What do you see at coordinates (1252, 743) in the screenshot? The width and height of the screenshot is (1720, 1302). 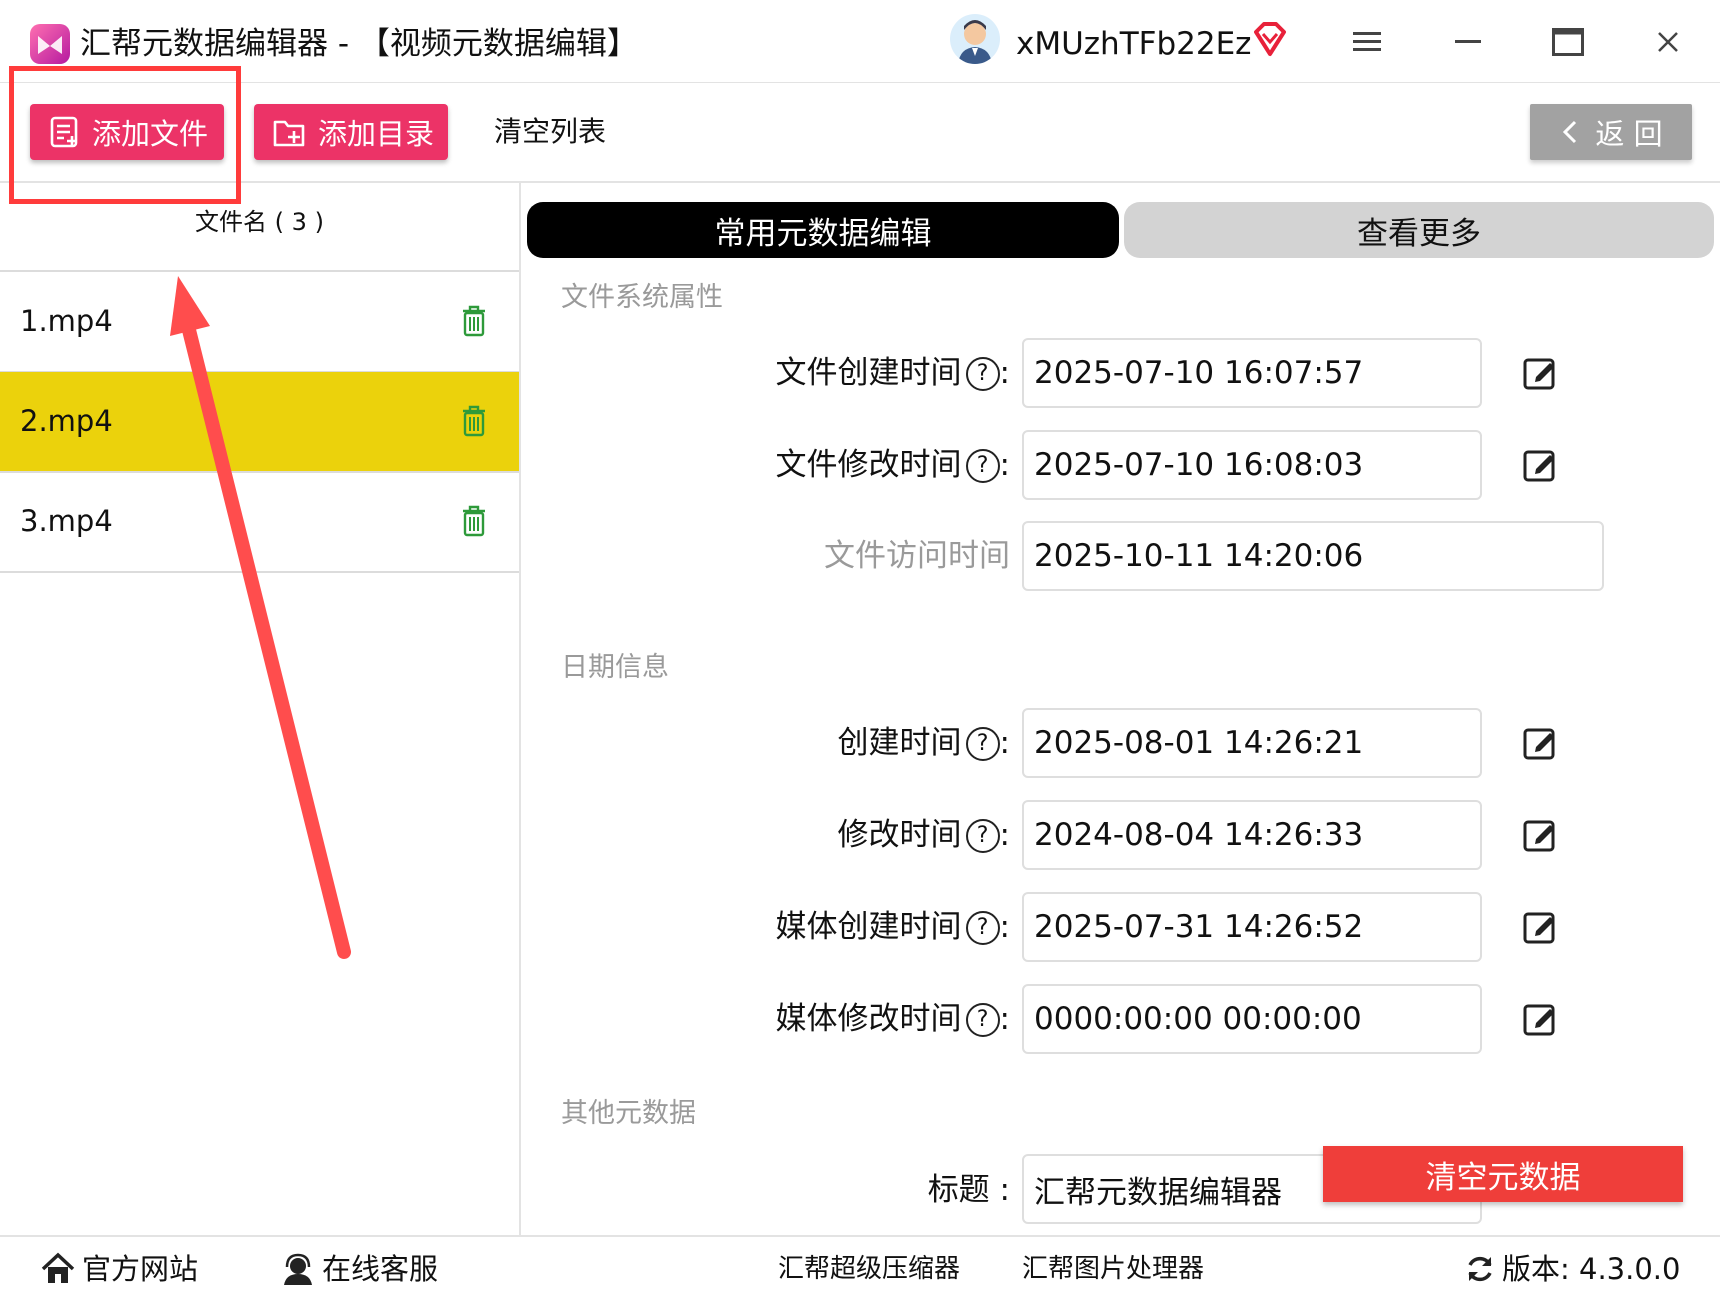 I see `created-time-input` at bounding box center [1252, 743].